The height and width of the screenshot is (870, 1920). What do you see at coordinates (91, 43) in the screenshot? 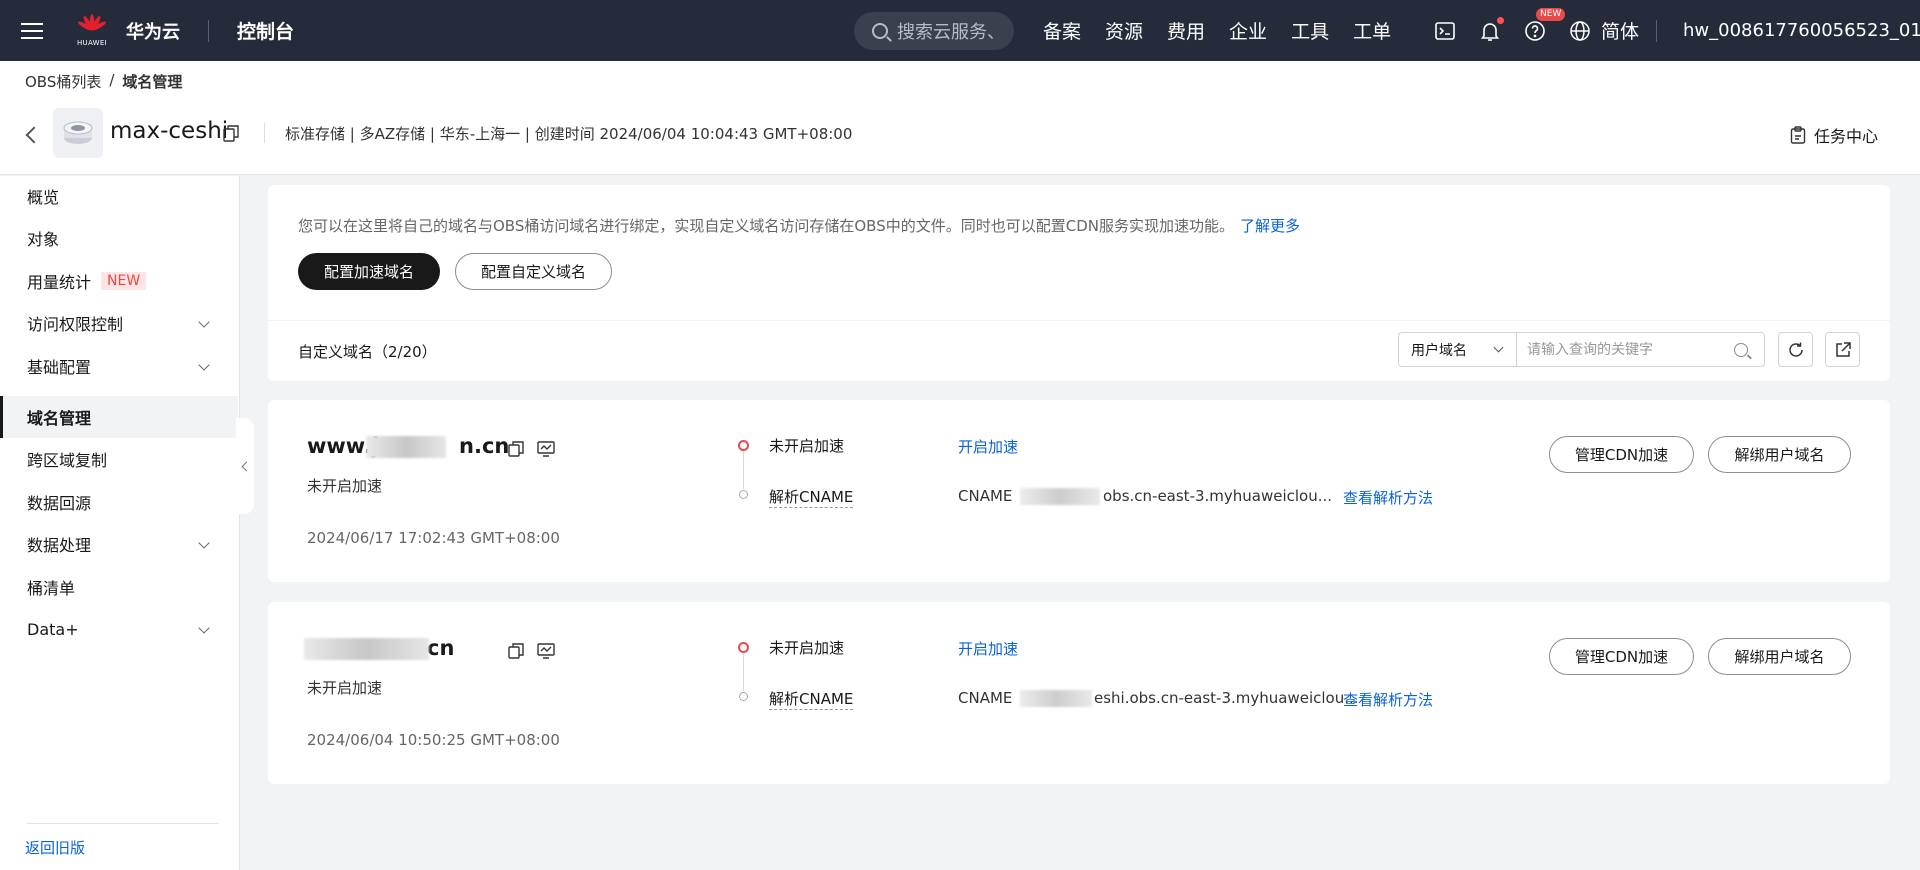
I see `logo-small-text: HUAWEI` at bounding box center [91, 43].